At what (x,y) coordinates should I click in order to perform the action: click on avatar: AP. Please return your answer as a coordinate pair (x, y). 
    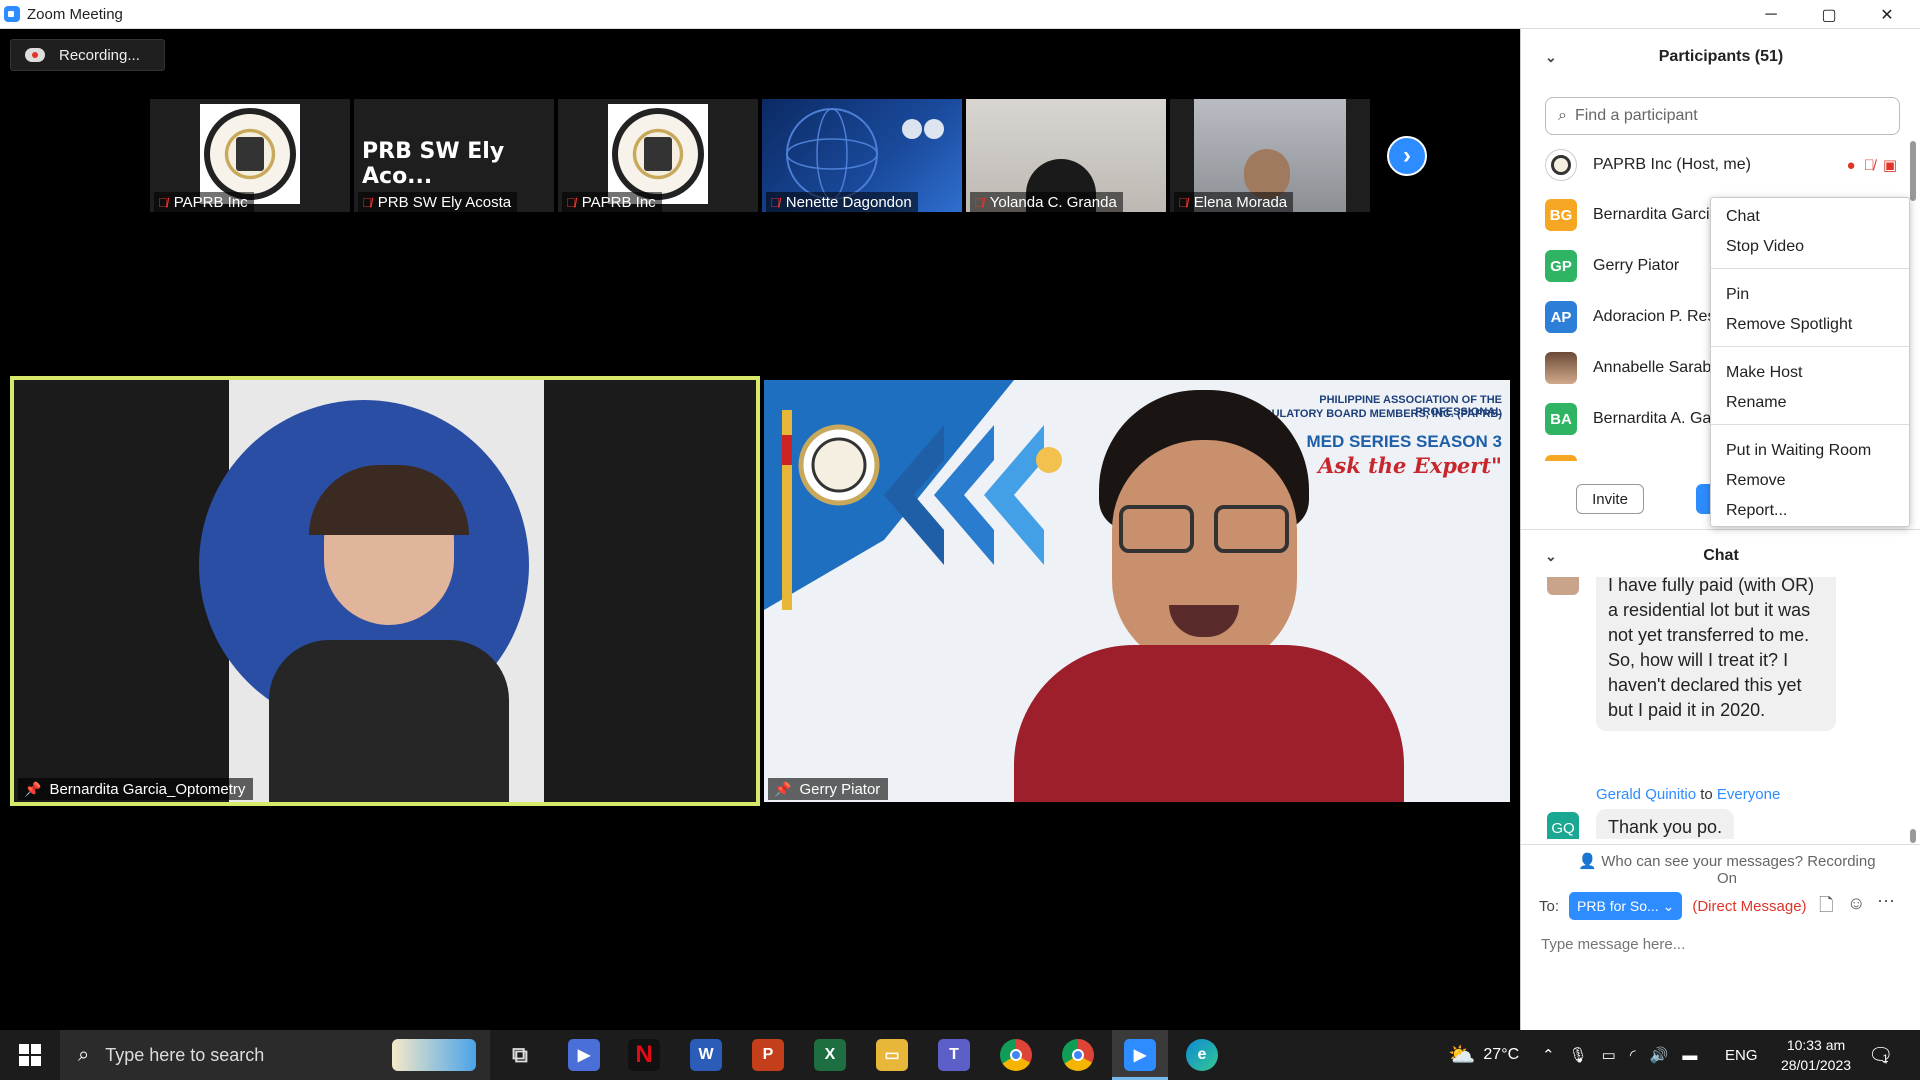
    Looking at the image, I should click on (1561, 317).